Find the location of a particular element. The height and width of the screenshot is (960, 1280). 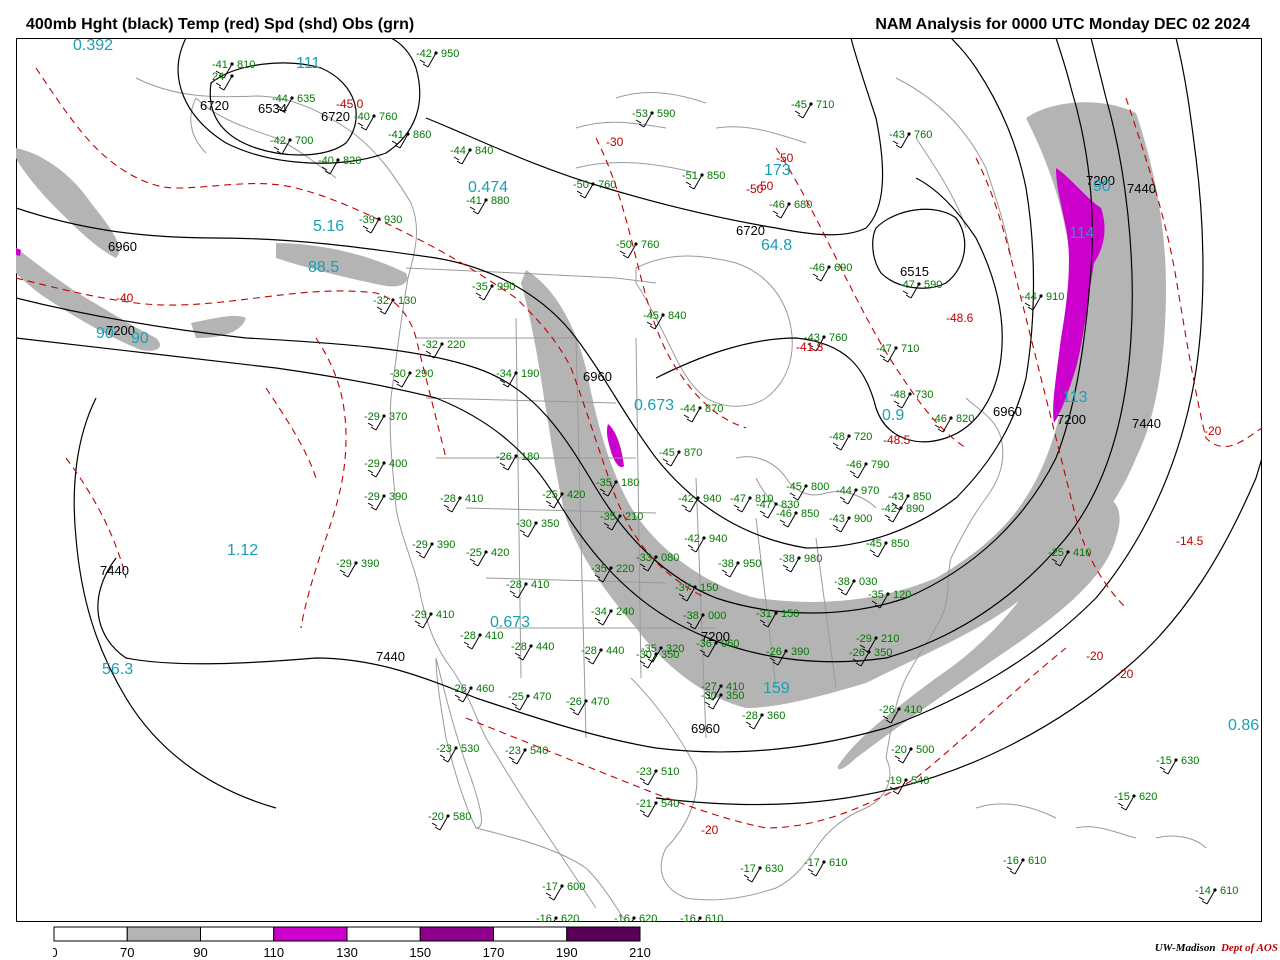

obs-height: 680 is located at coordinates (803, 205).